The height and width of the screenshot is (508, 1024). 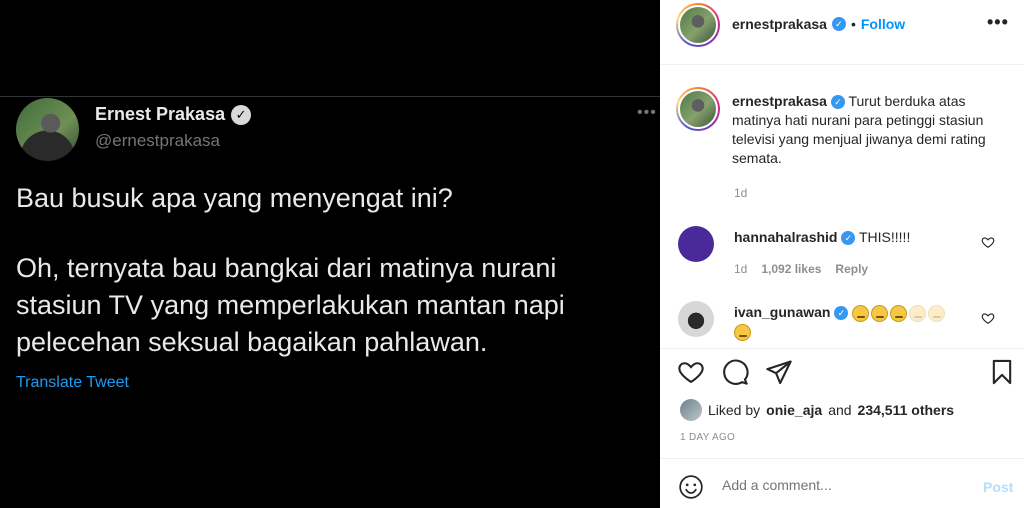 What do you see at coordinates (779, 24) in the screenshot?
I see `author-username: ernestprakasa` at bounding box center [779, 24].